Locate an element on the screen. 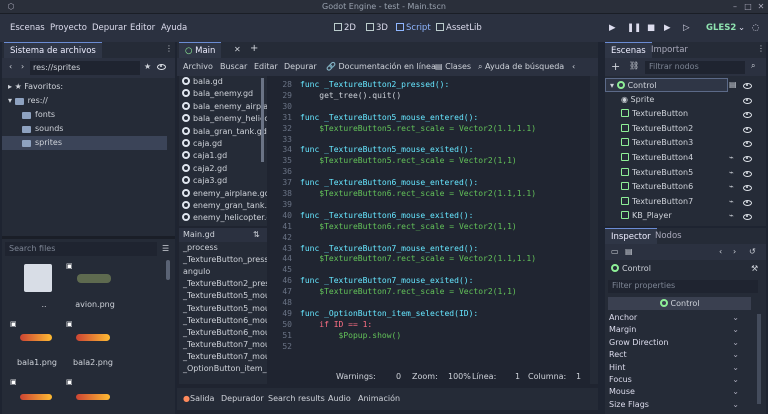 The height and width of the screenshot is (414, 768). script-item: enemy_helicopter.gd is located at coordinates (223, 218).